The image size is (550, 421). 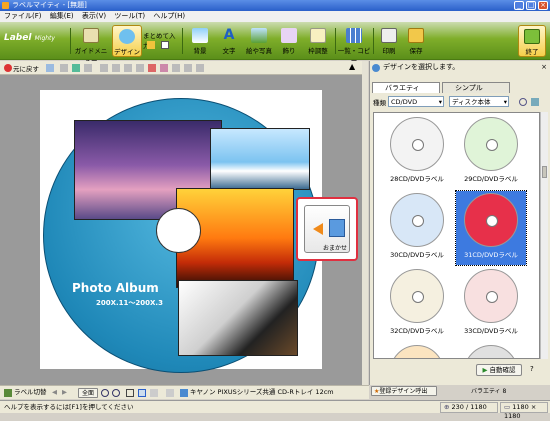 I want to click on eyedropper-icon, so click(x=188, y=68).